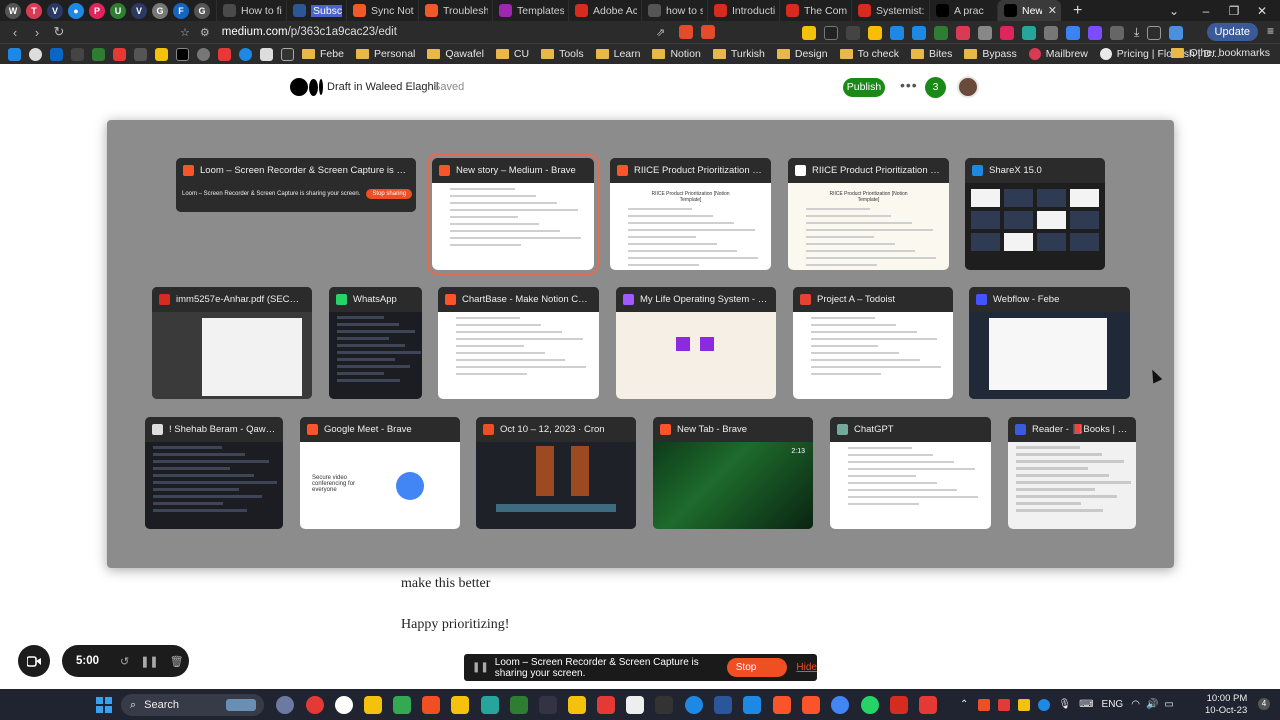  Describe the element at coordinates (59, 32) in the screenshot. I see `reload-icon: ↻` at that location.